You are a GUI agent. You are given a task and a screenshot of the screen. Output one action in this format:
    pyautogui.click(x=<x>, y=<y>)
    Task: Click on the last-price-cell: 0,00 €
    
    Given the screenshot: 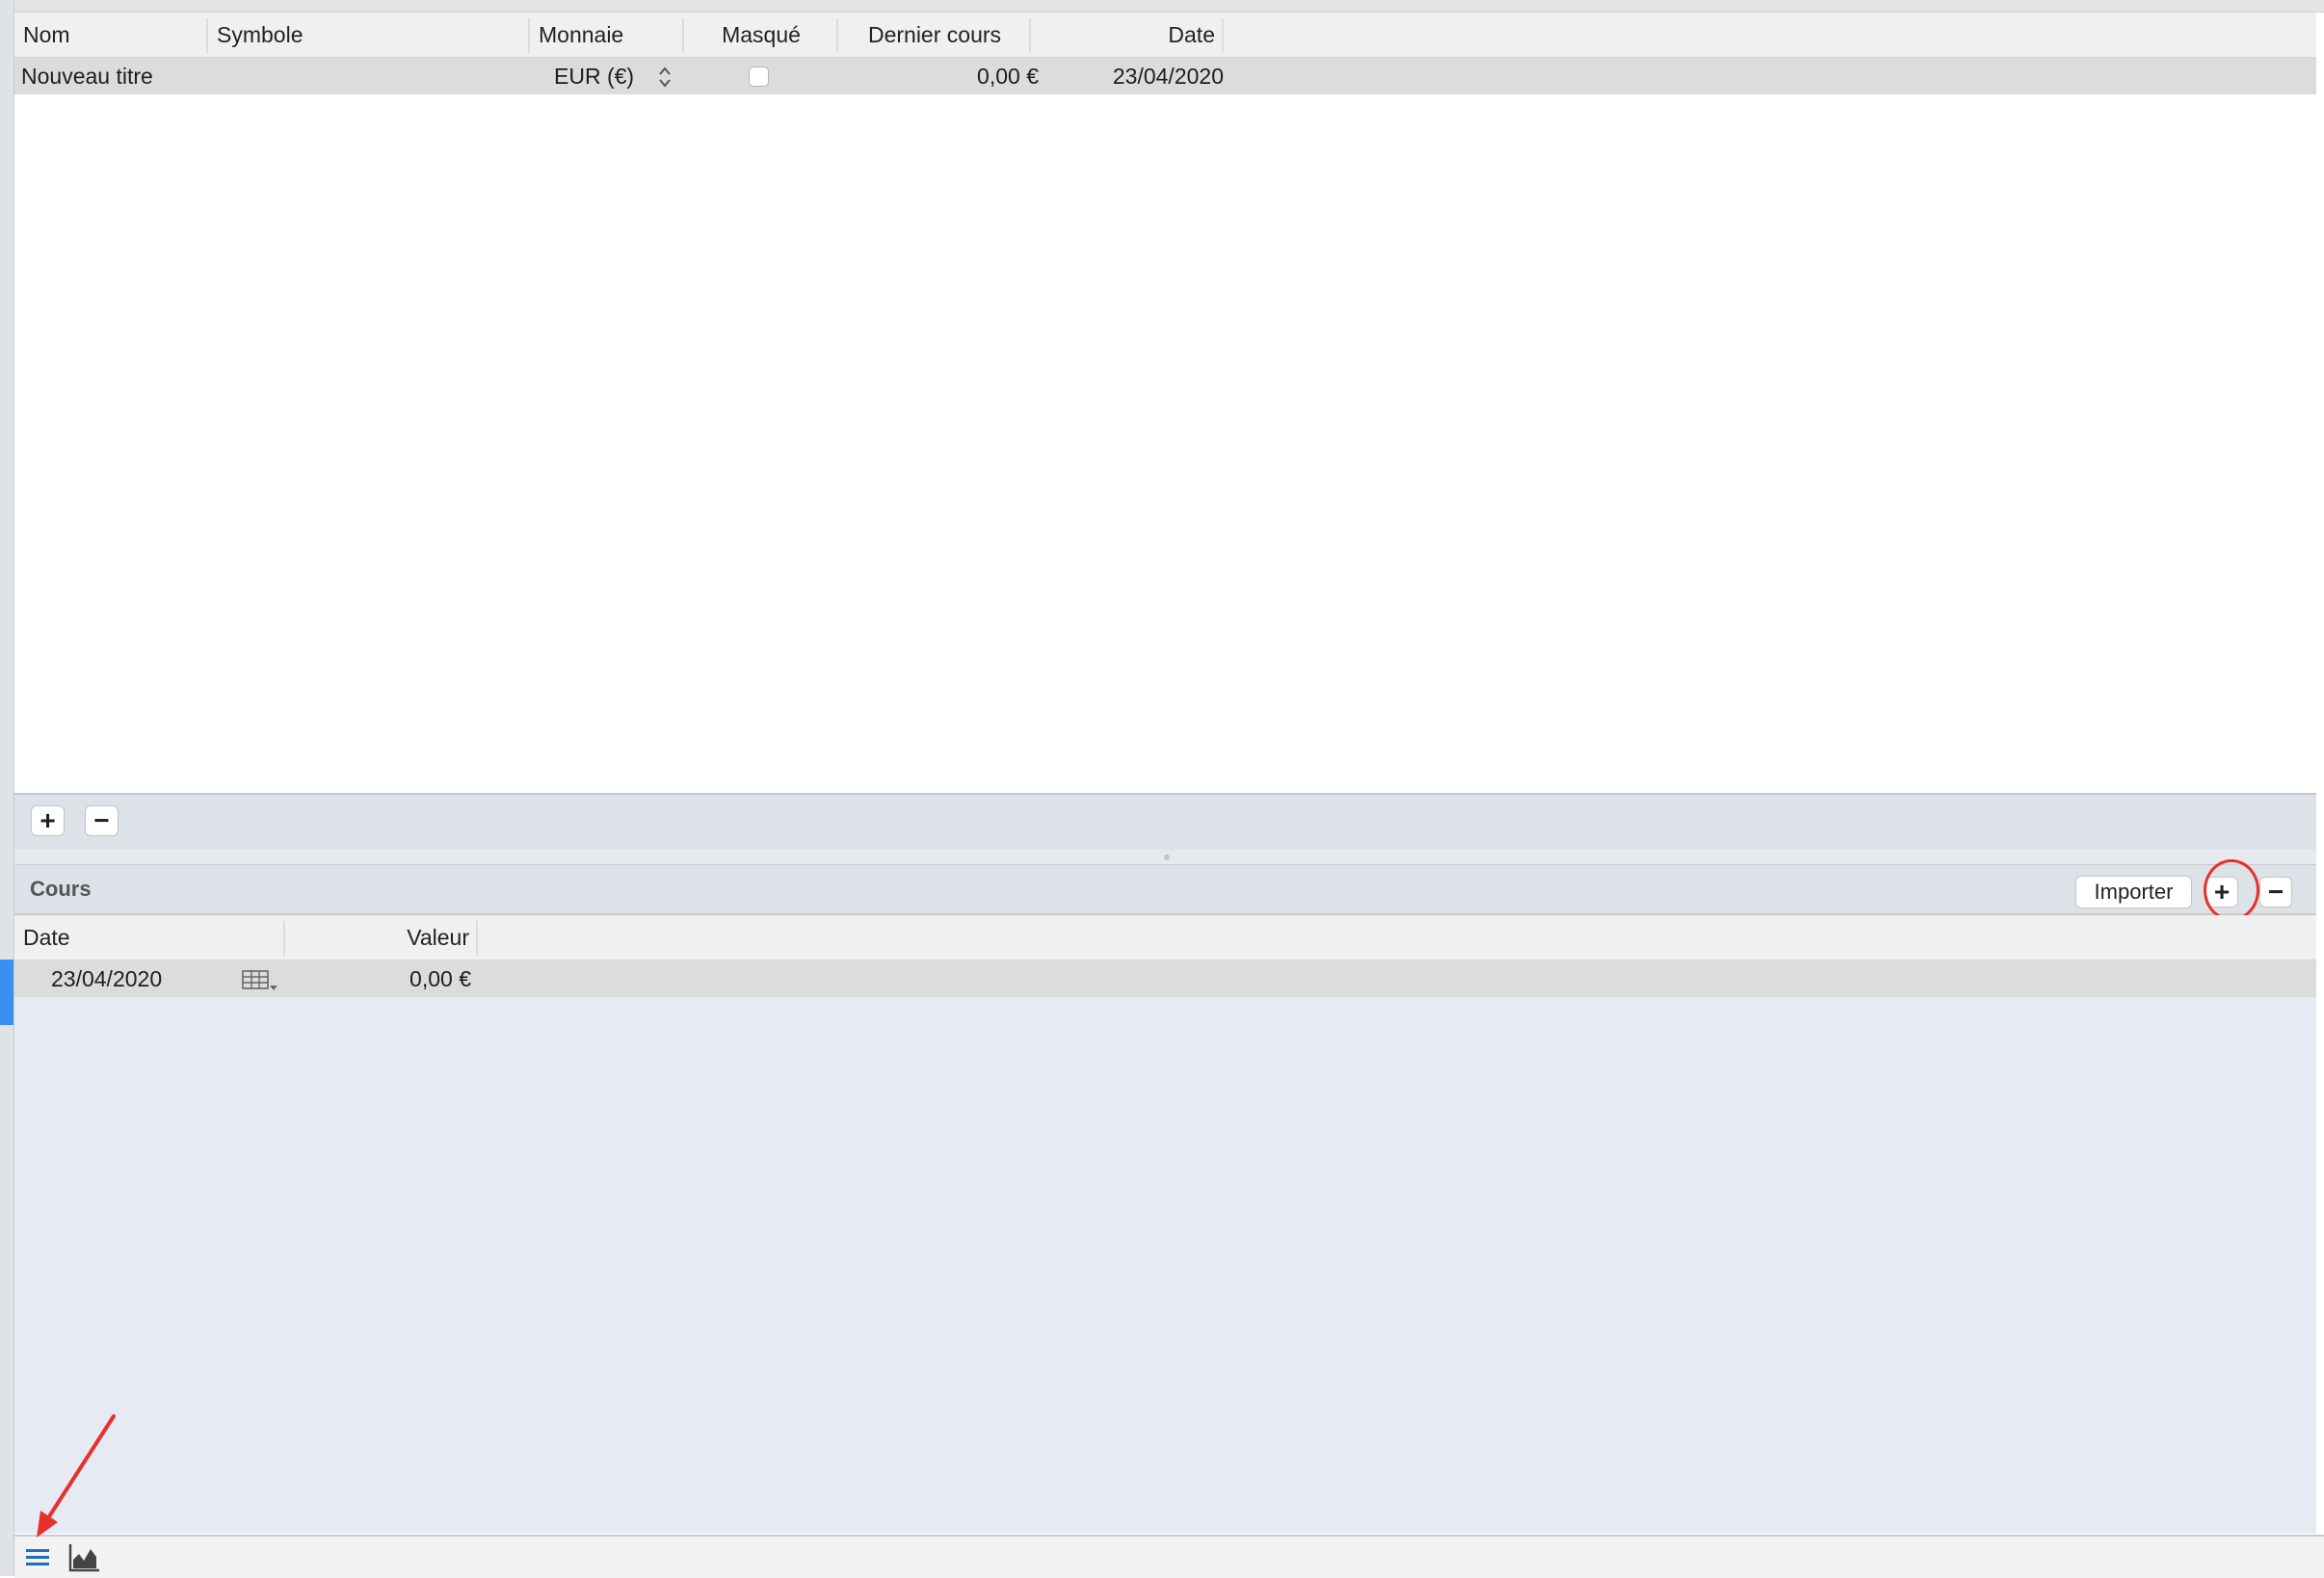 What is the action you would take?
    pyautogui.click(x=939, y=76)
    